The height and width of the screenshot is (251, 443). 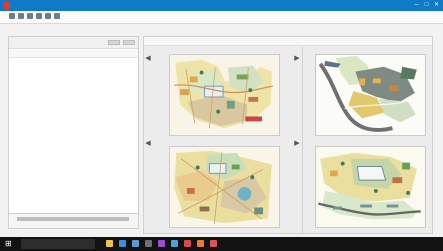 What do you see at coordinates (416, 5) in the screenshot?
I see `minimize-button: ─` at bounding box center [416, 5].